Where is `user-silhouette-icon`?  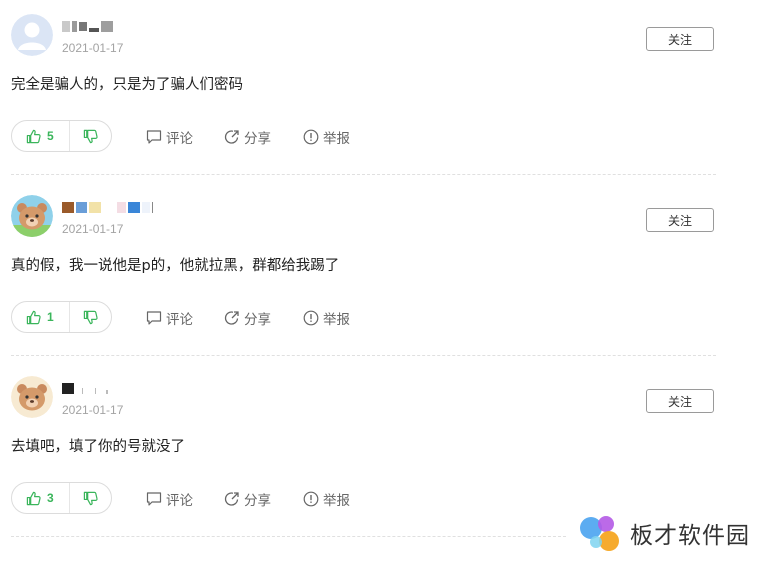
user-silhouette-icon is located at coordinates (32, 35).